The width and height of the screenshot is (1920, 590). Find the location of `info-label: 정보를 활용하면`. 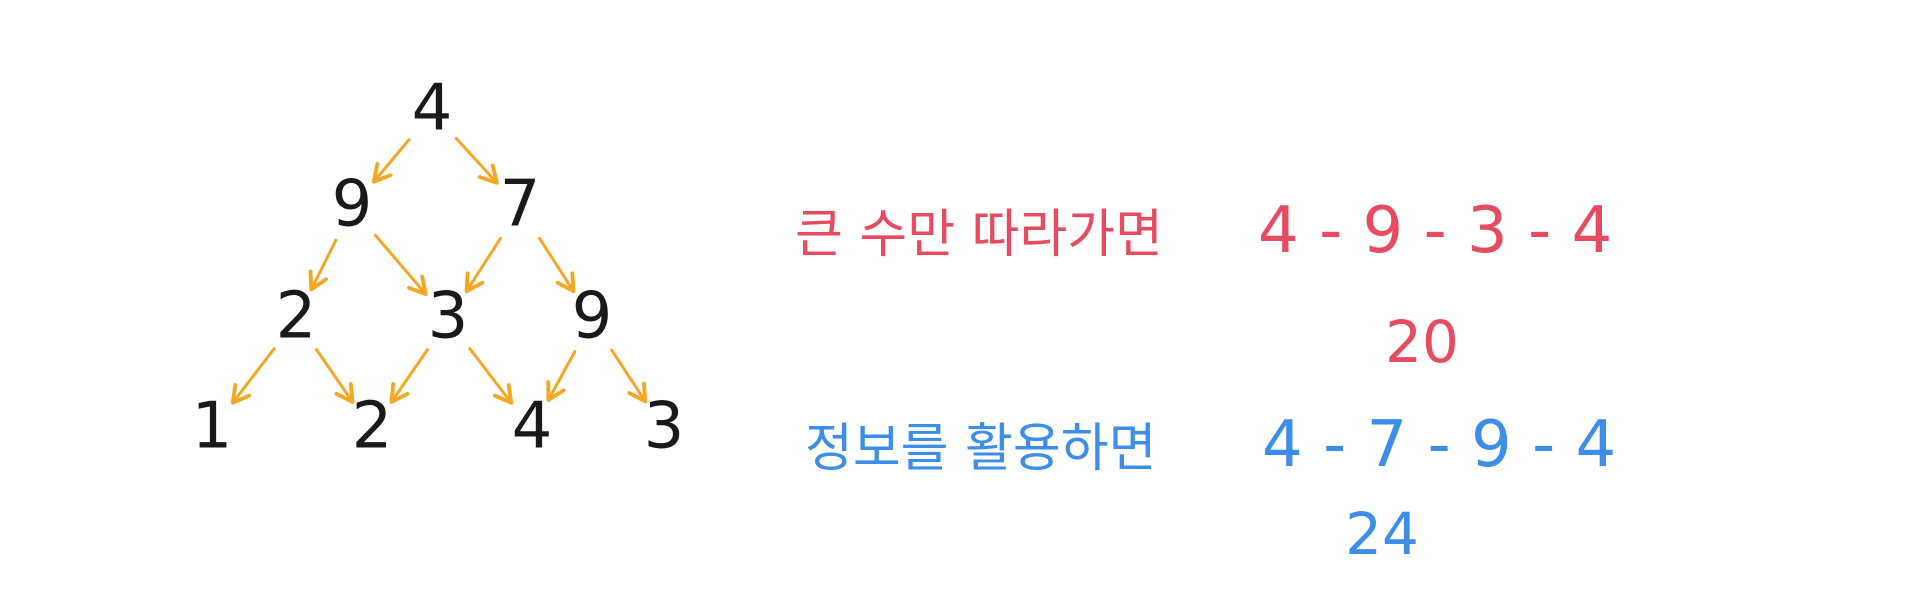

info-label: 정보를 활용하면 is located at coordinates (980, 449).